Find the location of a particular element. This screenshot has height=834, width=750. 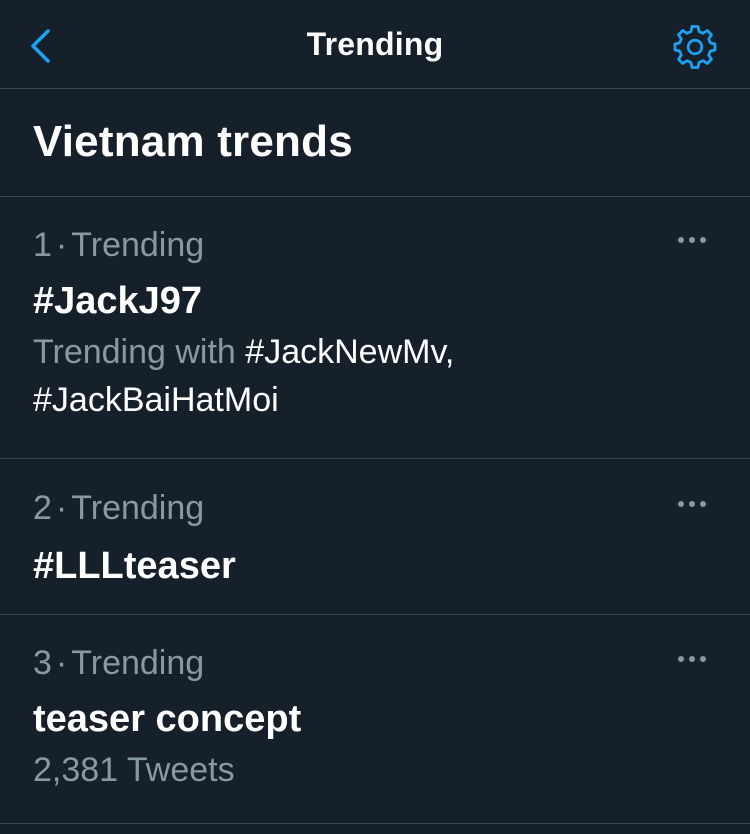

trend-rank: 2 is located at coordinates (42, 508).